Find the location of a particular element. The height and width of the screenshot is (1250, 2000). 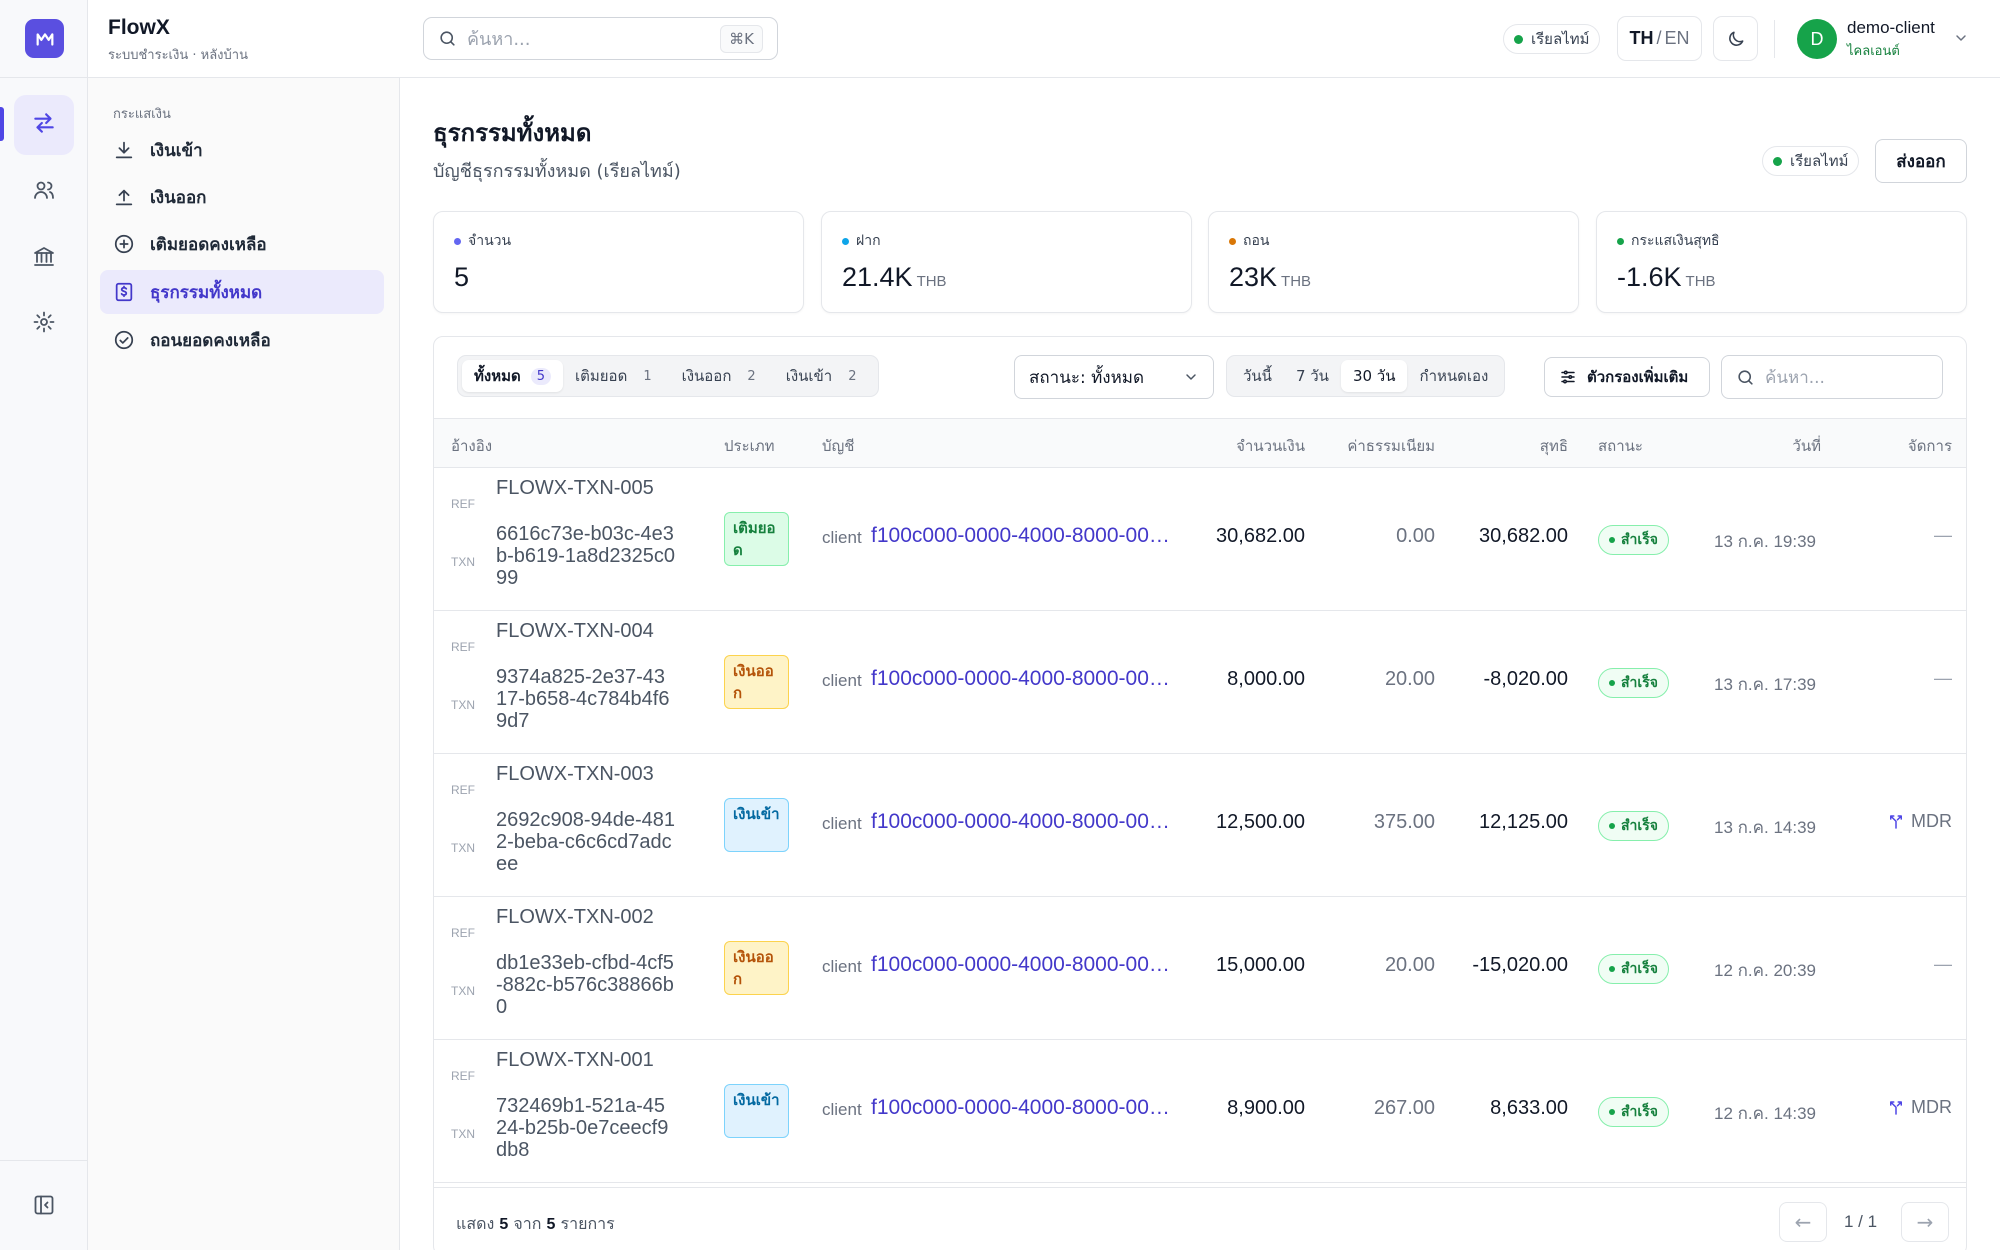

divider is located at coordinates (44, 77).